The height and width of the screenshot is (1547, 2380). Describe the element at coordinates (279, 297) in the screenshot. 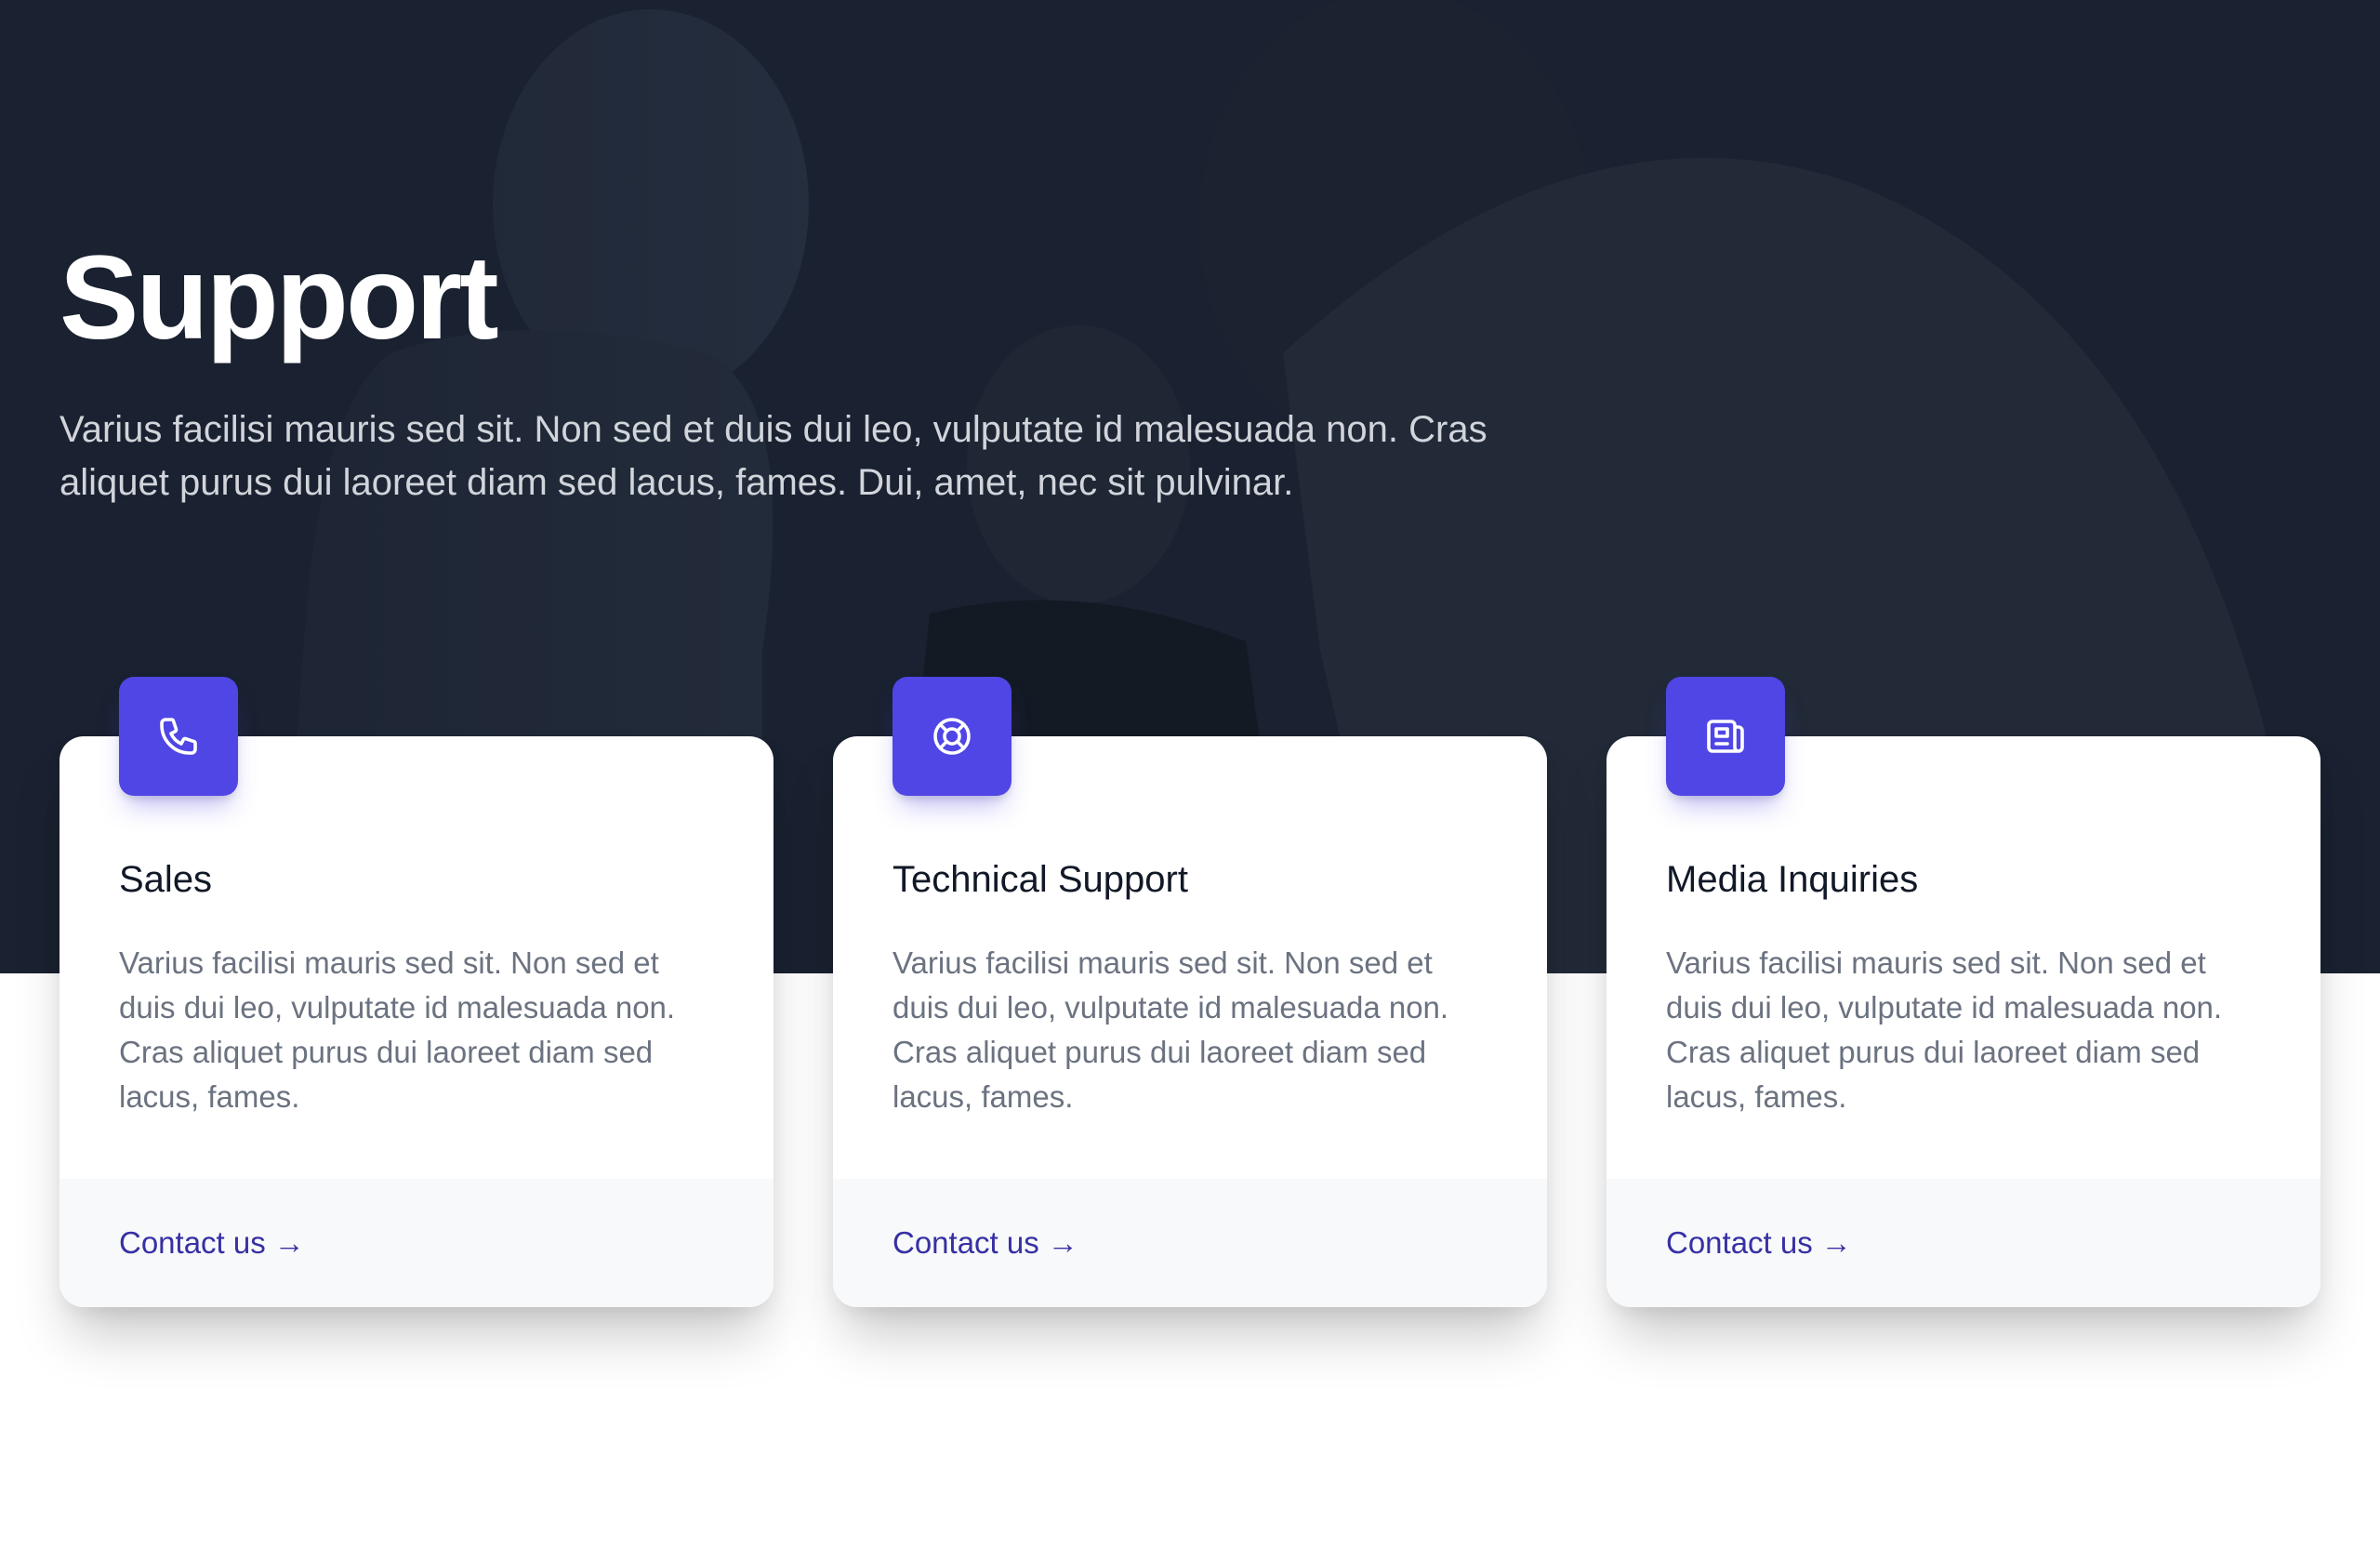

I see `page-title: Support` at that location.